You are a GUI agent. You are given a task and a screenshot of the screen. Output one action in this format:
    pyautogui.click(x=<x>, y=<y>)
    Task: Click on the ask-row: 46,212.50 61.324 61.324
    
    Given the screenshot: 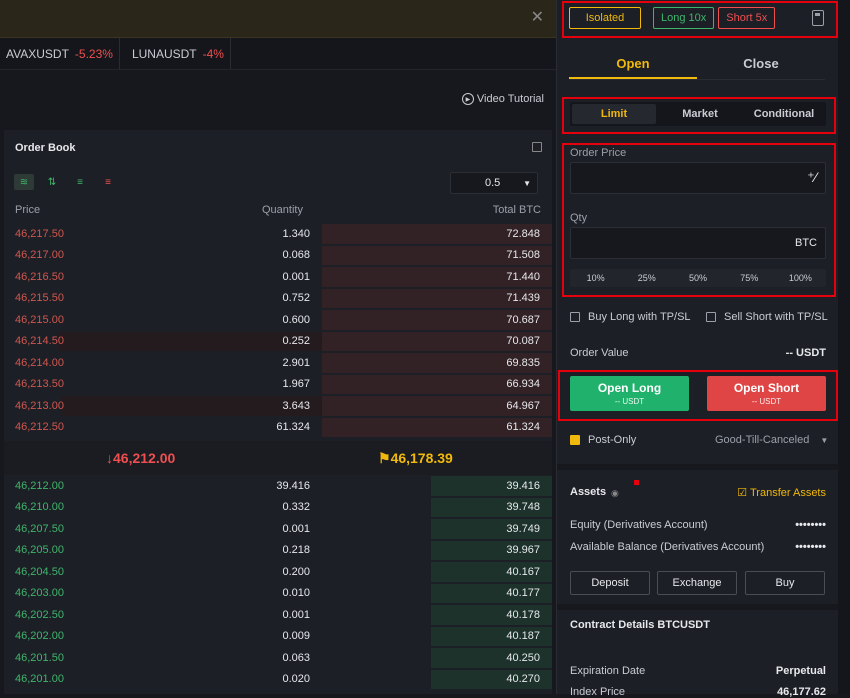 What is the action you would take?
    pyautogui.click(x=278, y=428)
    